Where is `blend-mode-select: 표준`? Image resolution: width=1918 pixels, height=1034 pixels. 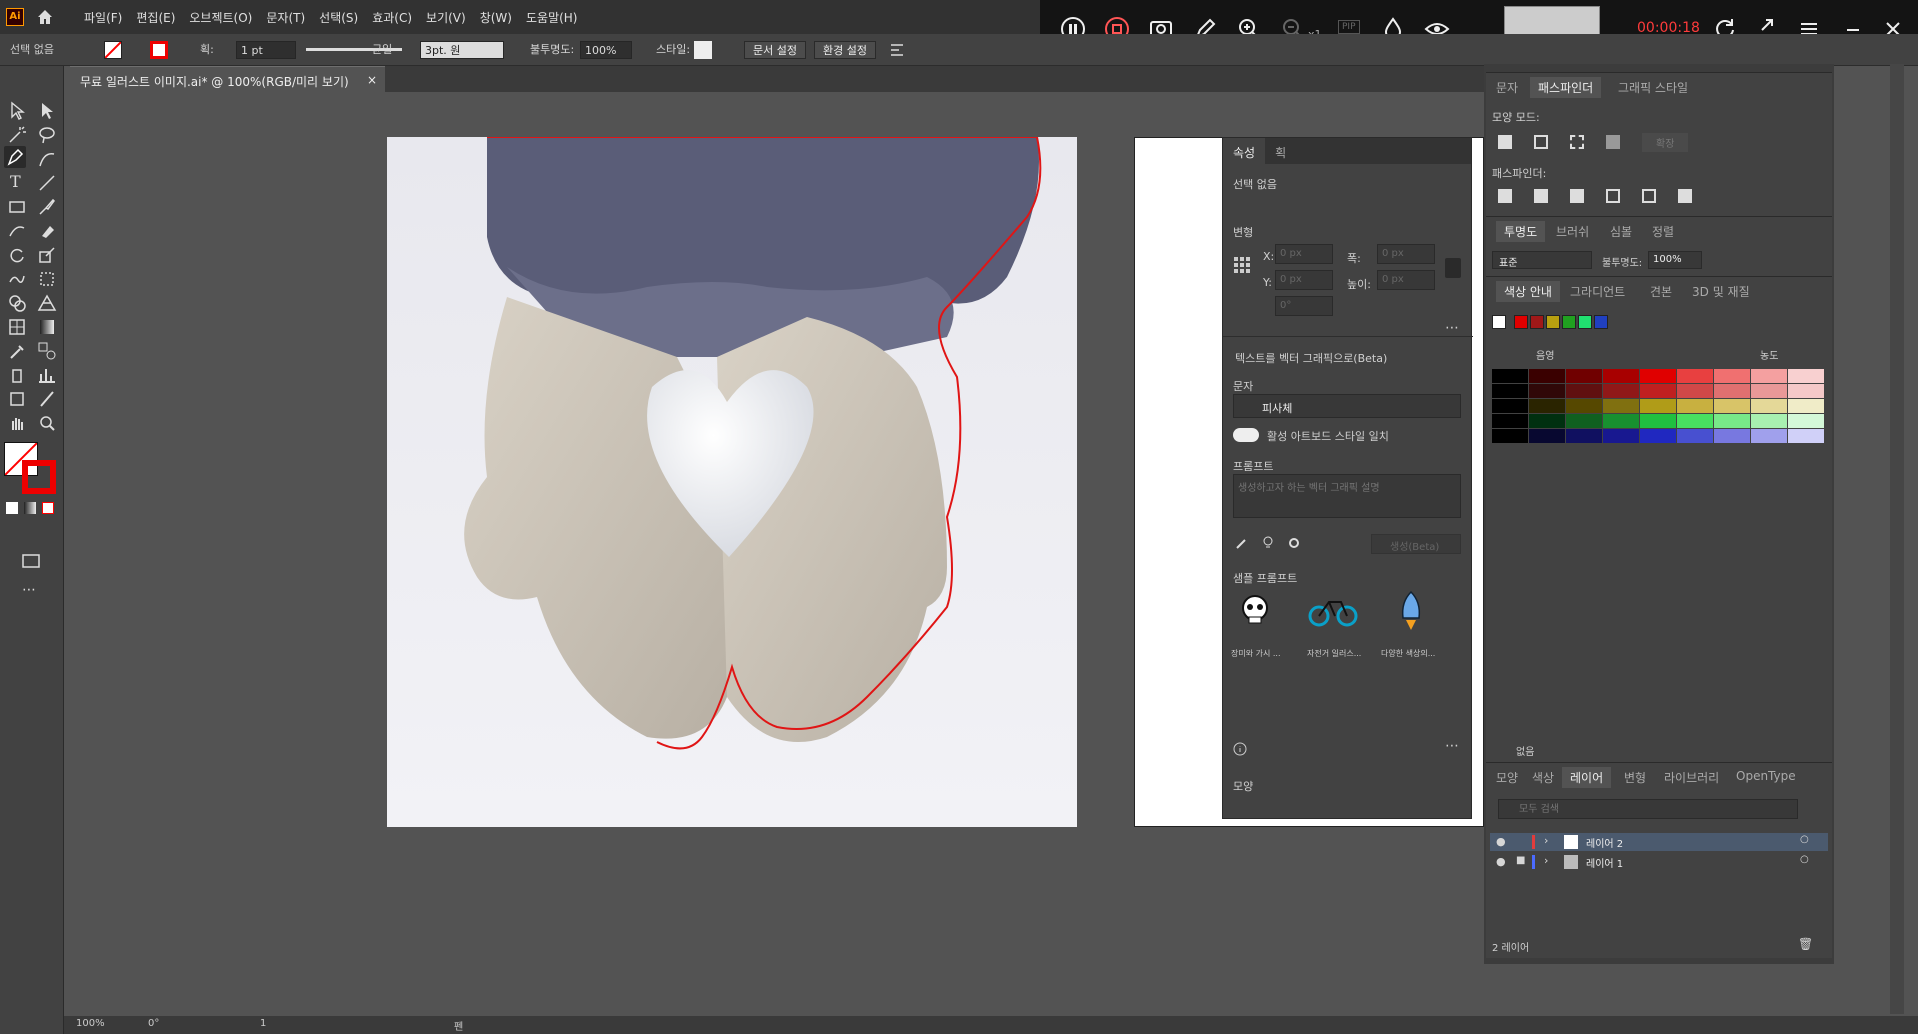
blend-mode-select: 표준 is located at coordinates (1542, 260).